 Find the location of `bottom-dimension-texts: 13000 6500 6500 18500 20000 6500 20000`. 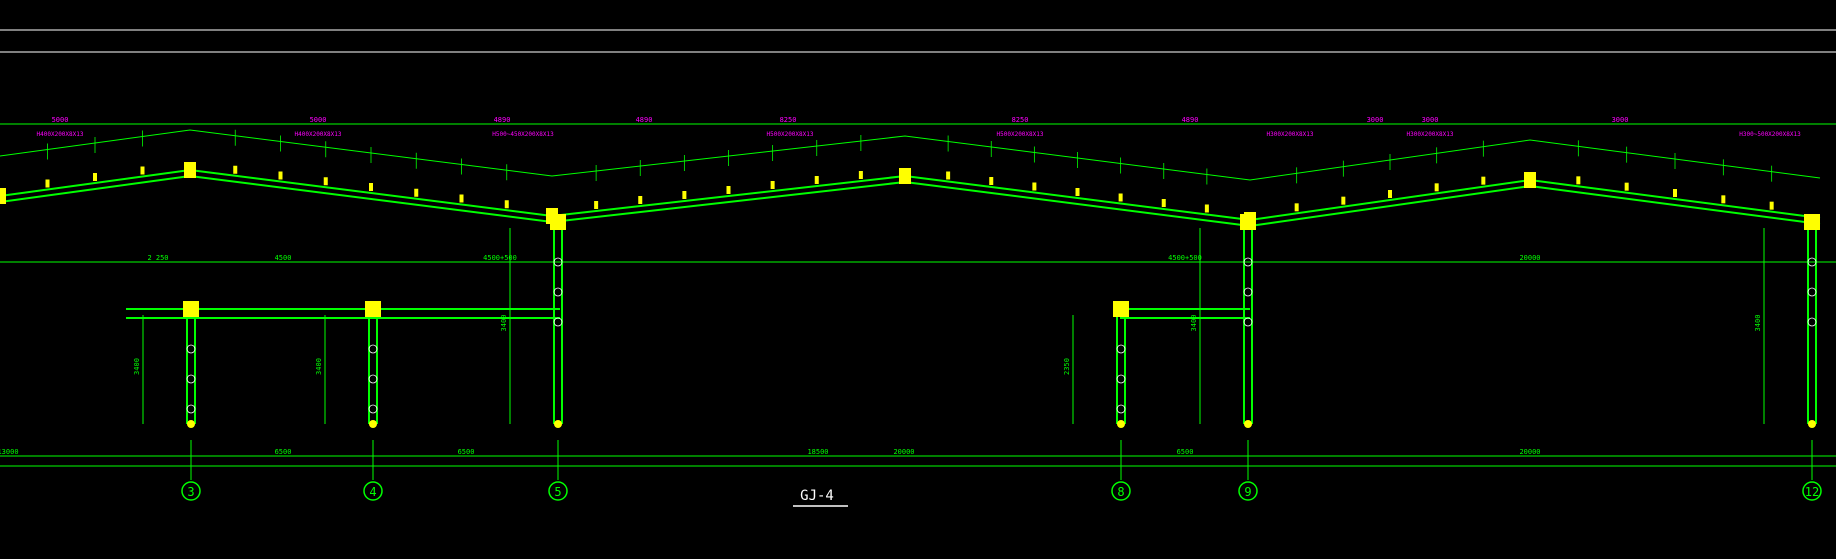

bottom-dimension-texts: 13000 6500 6500 18500 20000 6500 20000 is located at coordinates (770, 452).